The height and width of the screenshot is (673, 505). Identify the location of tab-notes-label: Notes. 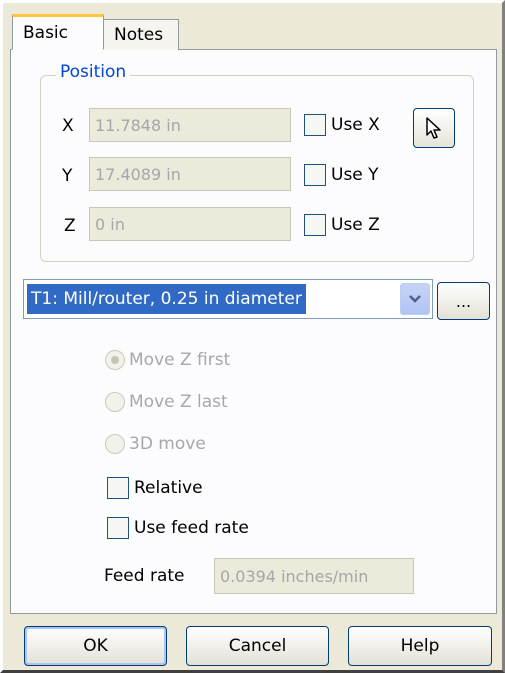
(139, 35).